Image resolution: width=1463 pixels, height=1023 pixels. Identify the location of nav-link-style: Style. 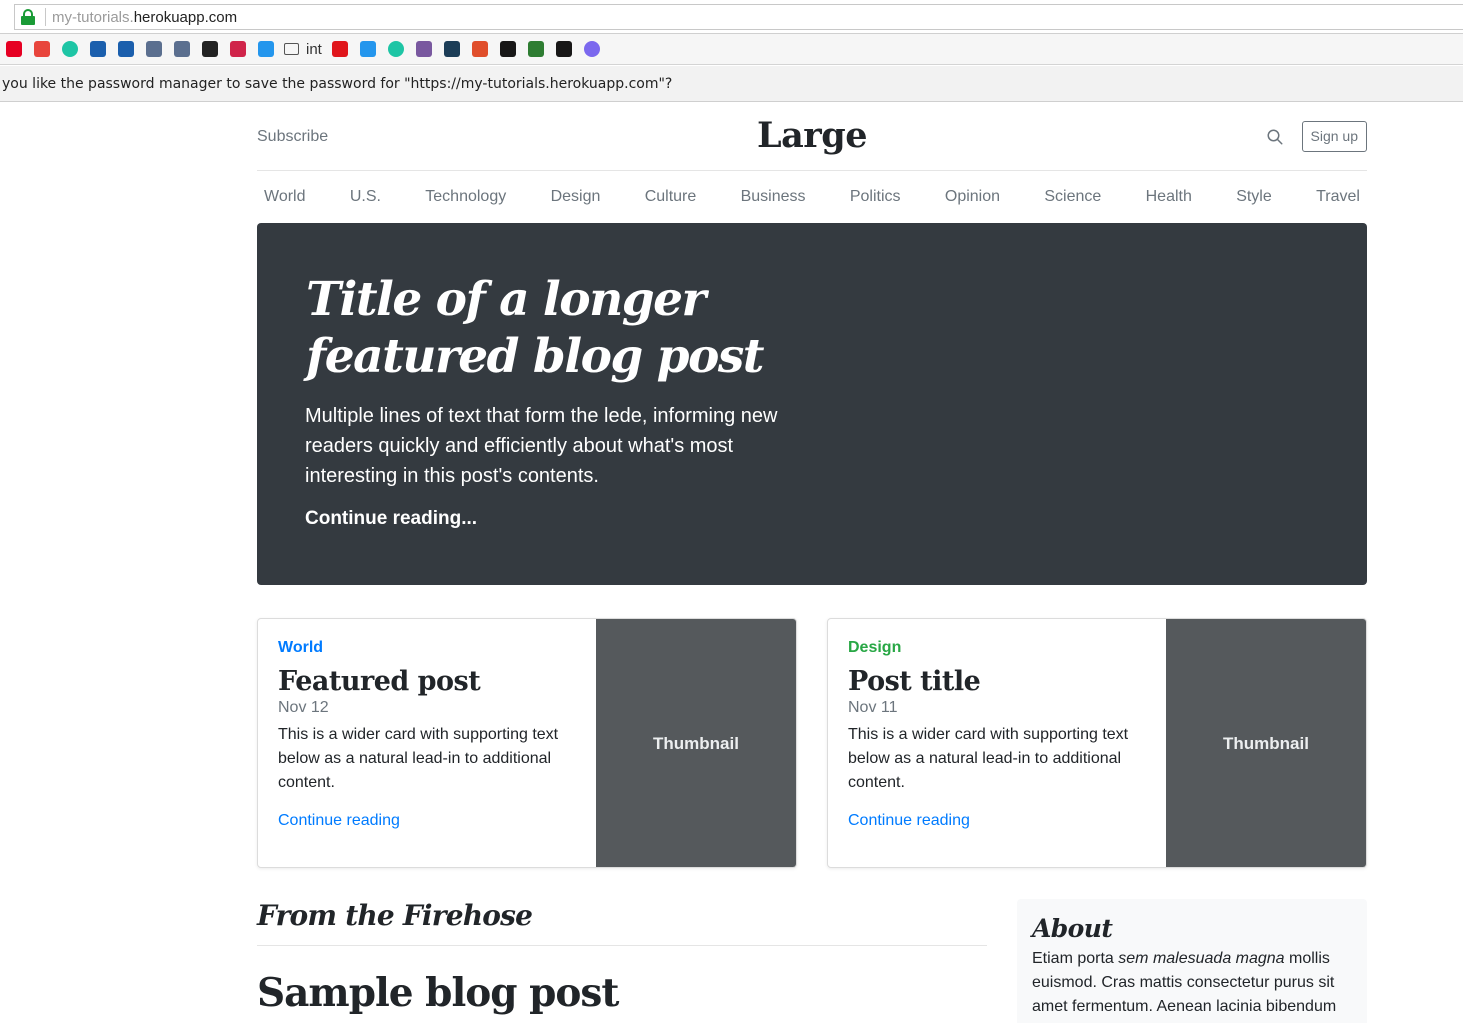
(1254, 197).